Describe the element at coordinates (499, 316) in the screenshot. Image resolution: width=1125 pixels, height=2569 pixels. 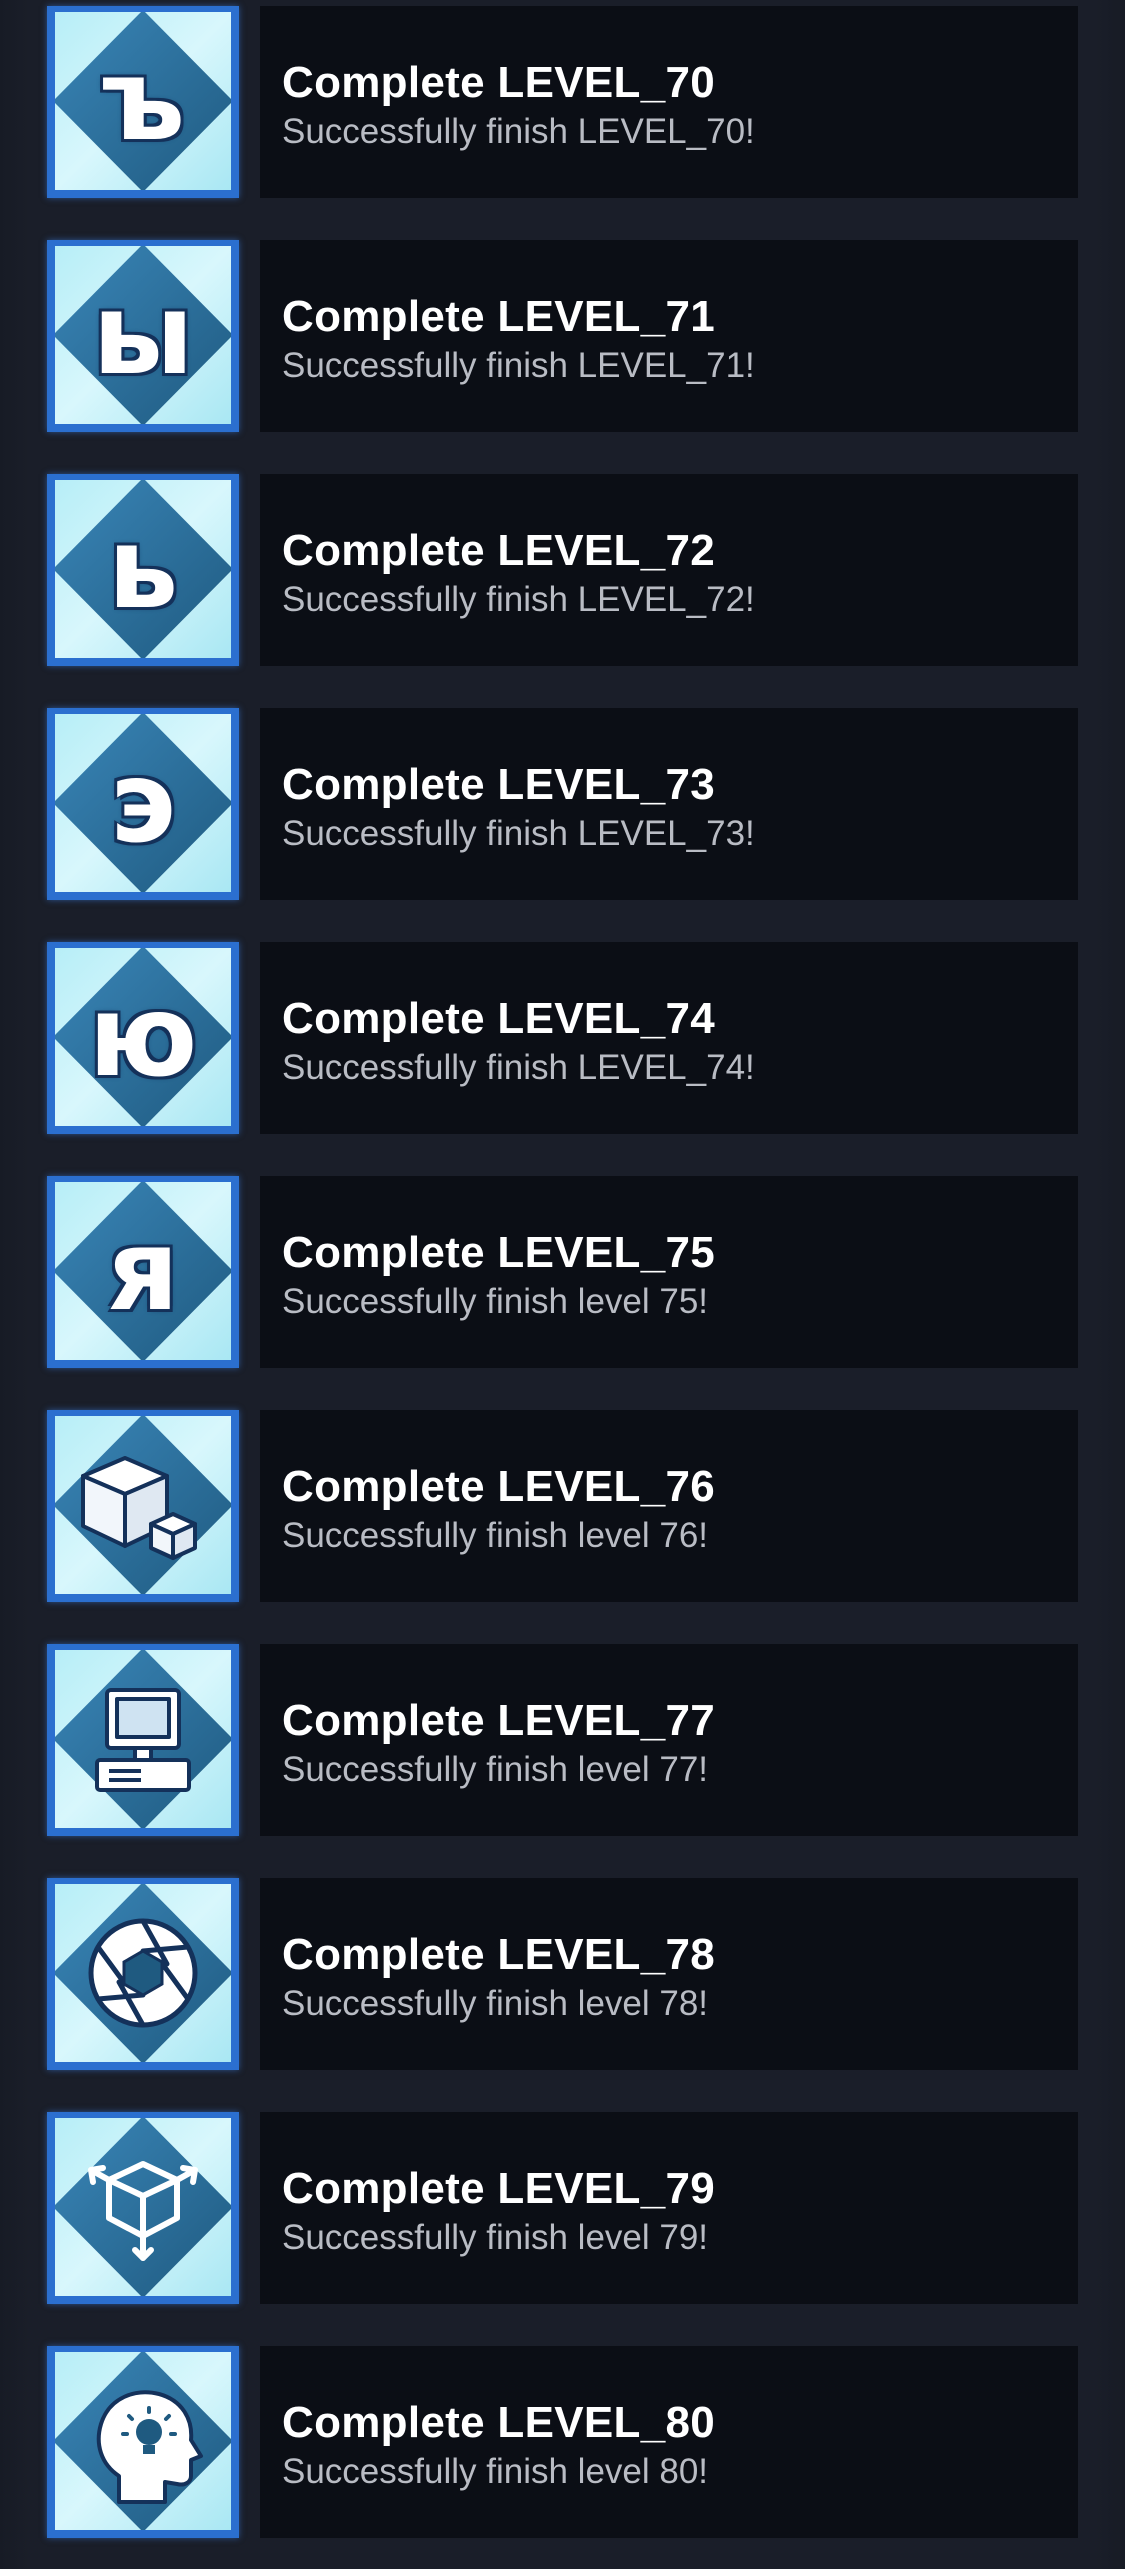
I see `achievement-title: Complete LEVEL_71` at that location.